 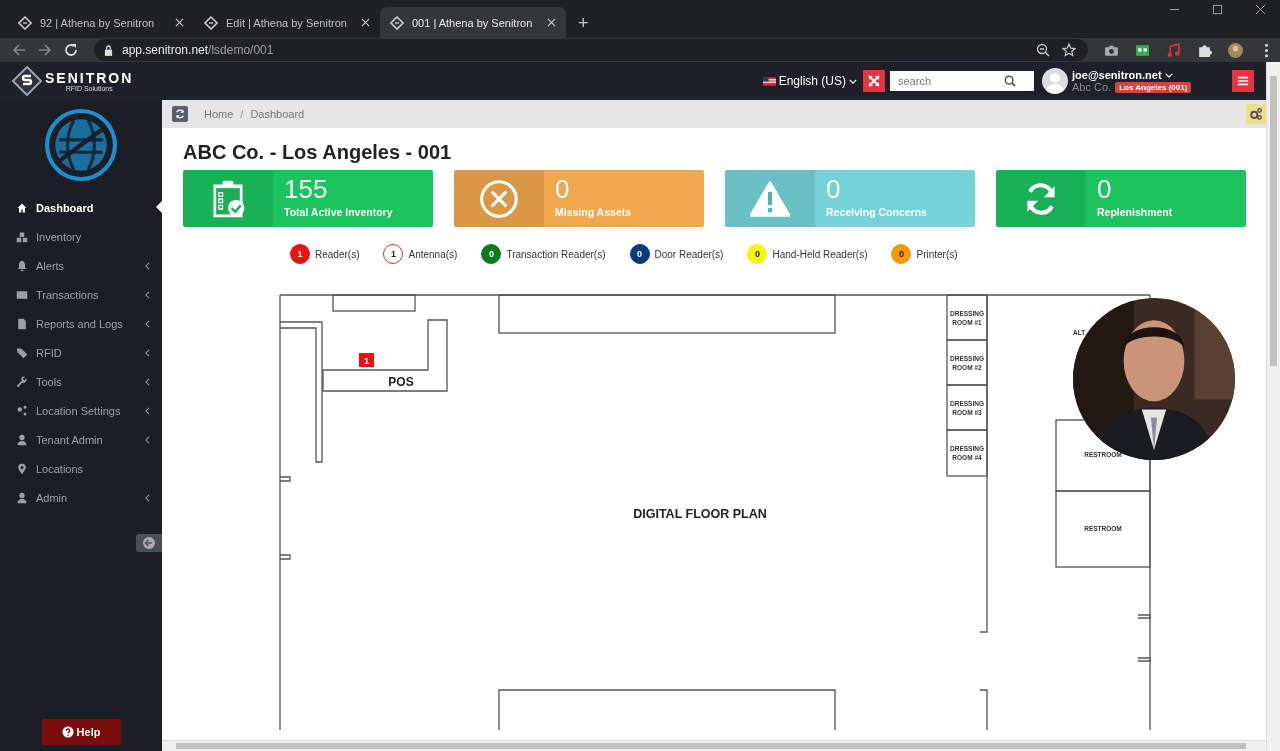 I want to click on legend-label: Transaction Reader(s), so click(x=556, y=254).